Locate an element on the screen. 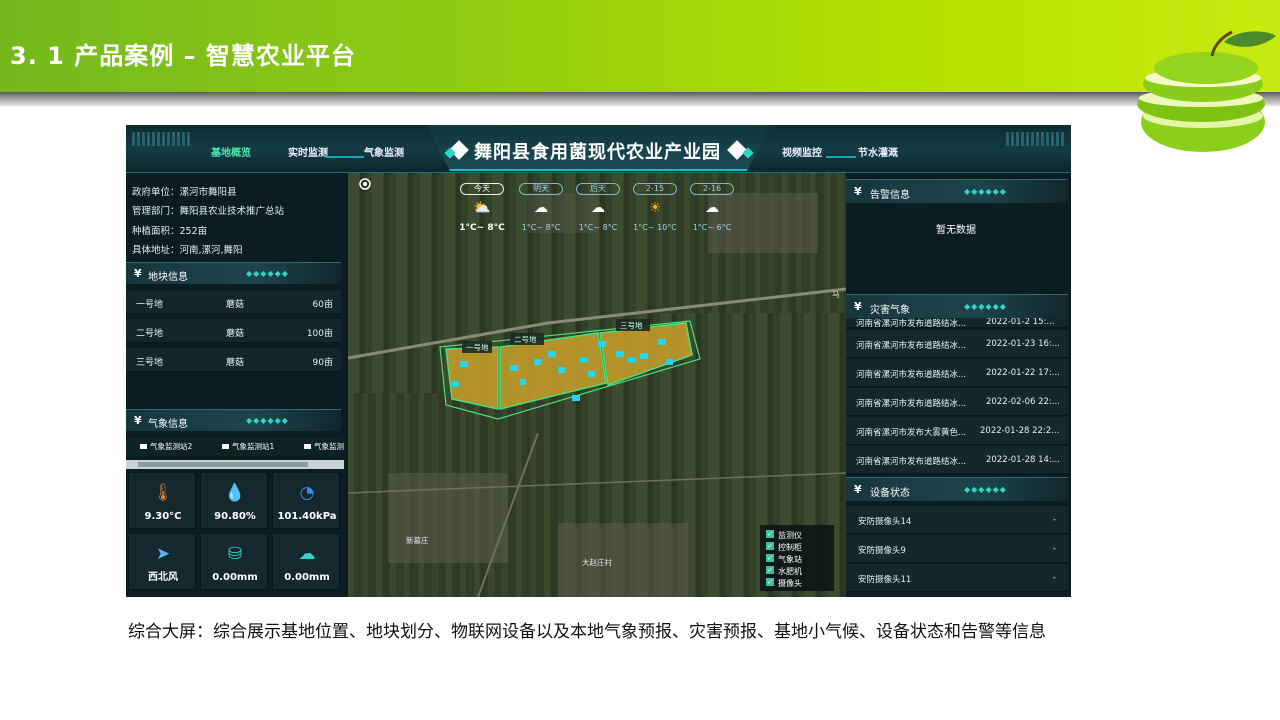 The image size is (1280, 720). table-row: 三号地 蘑菇 90亩 is located at coordinates (233, 360).